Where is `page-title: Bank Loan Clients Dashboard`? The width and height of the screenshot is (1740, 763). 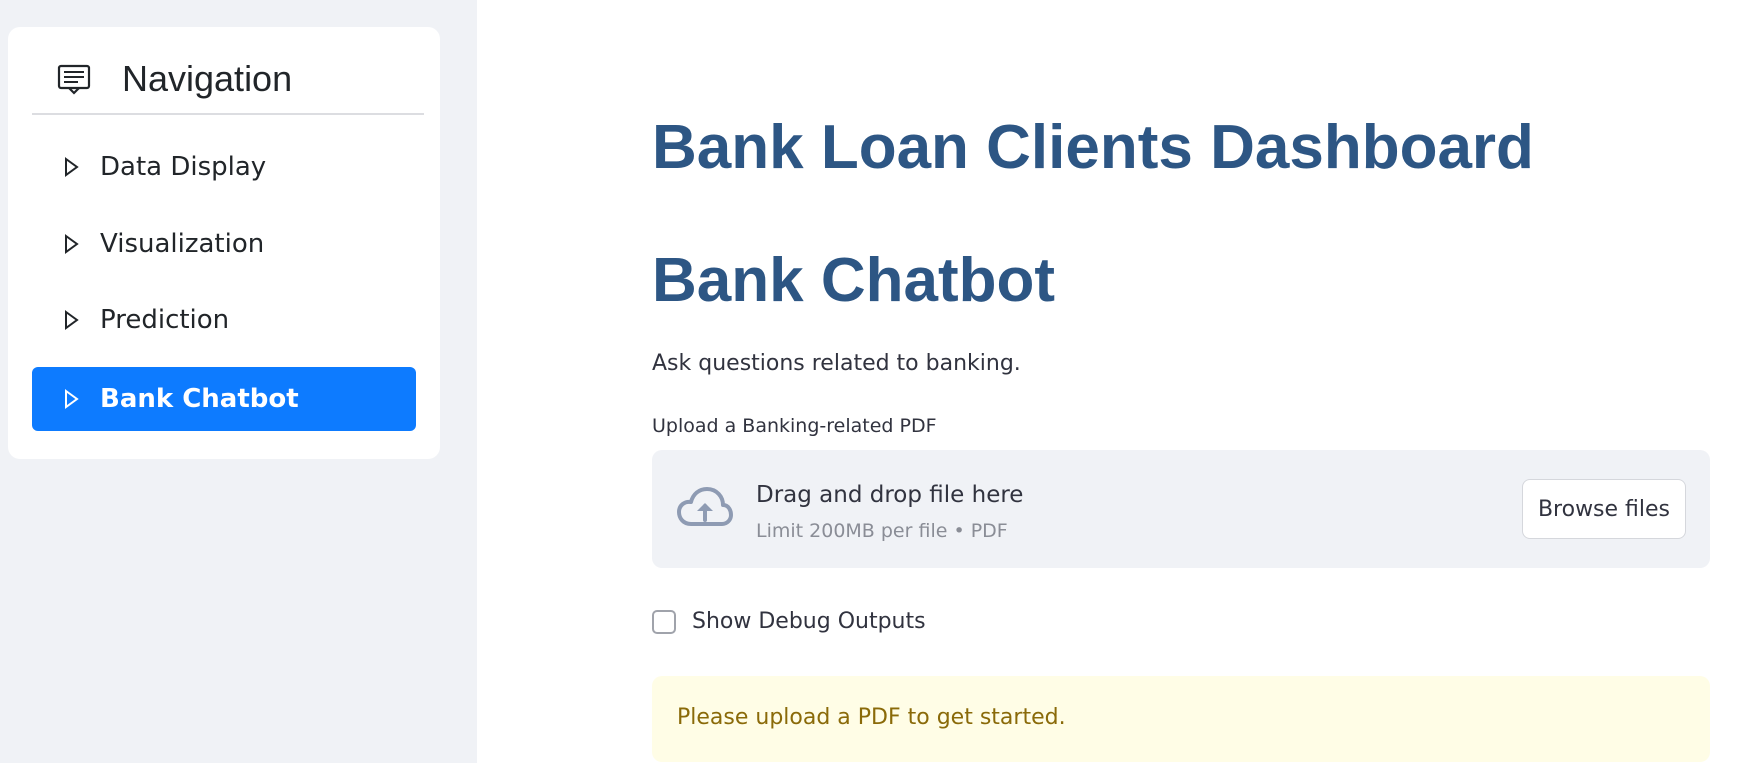
page-title: Bank Loan Clients Dashboard is located at coordinates (1093, 147).